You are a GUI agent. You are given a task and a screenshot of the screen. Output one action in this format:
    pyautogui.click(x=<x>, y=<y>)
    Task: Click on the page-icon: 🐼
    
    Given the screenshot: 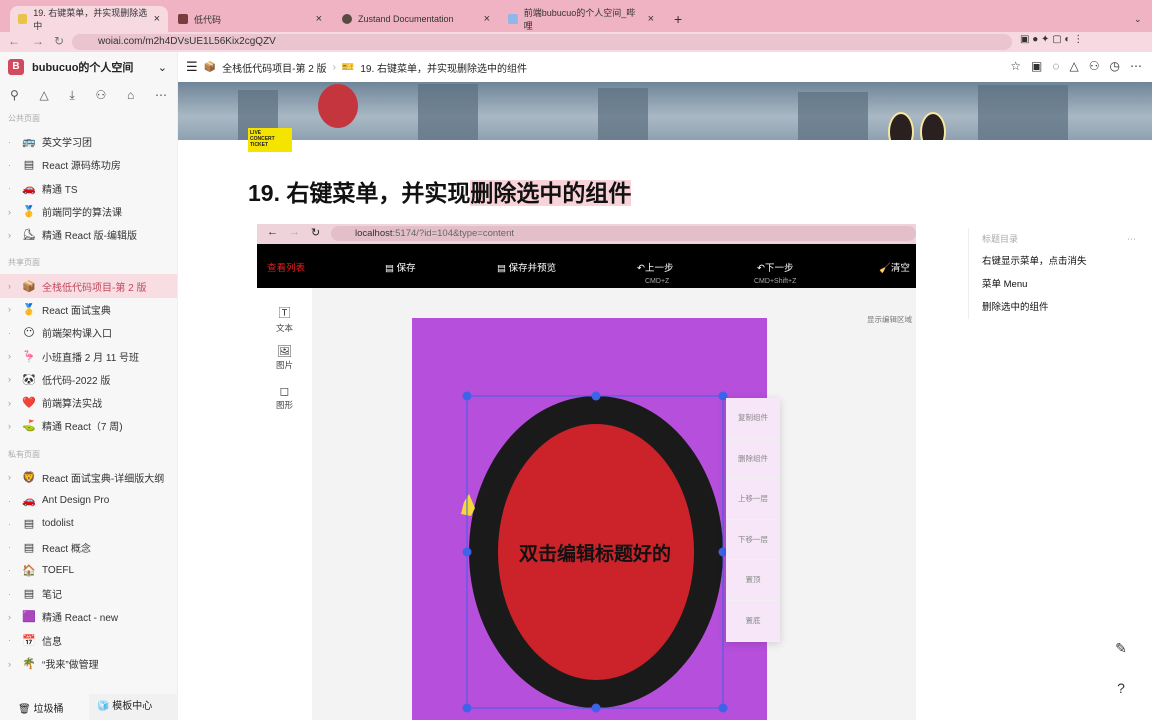 What is the action you would take?
    pyautogui.click(x=29, y=379)
    